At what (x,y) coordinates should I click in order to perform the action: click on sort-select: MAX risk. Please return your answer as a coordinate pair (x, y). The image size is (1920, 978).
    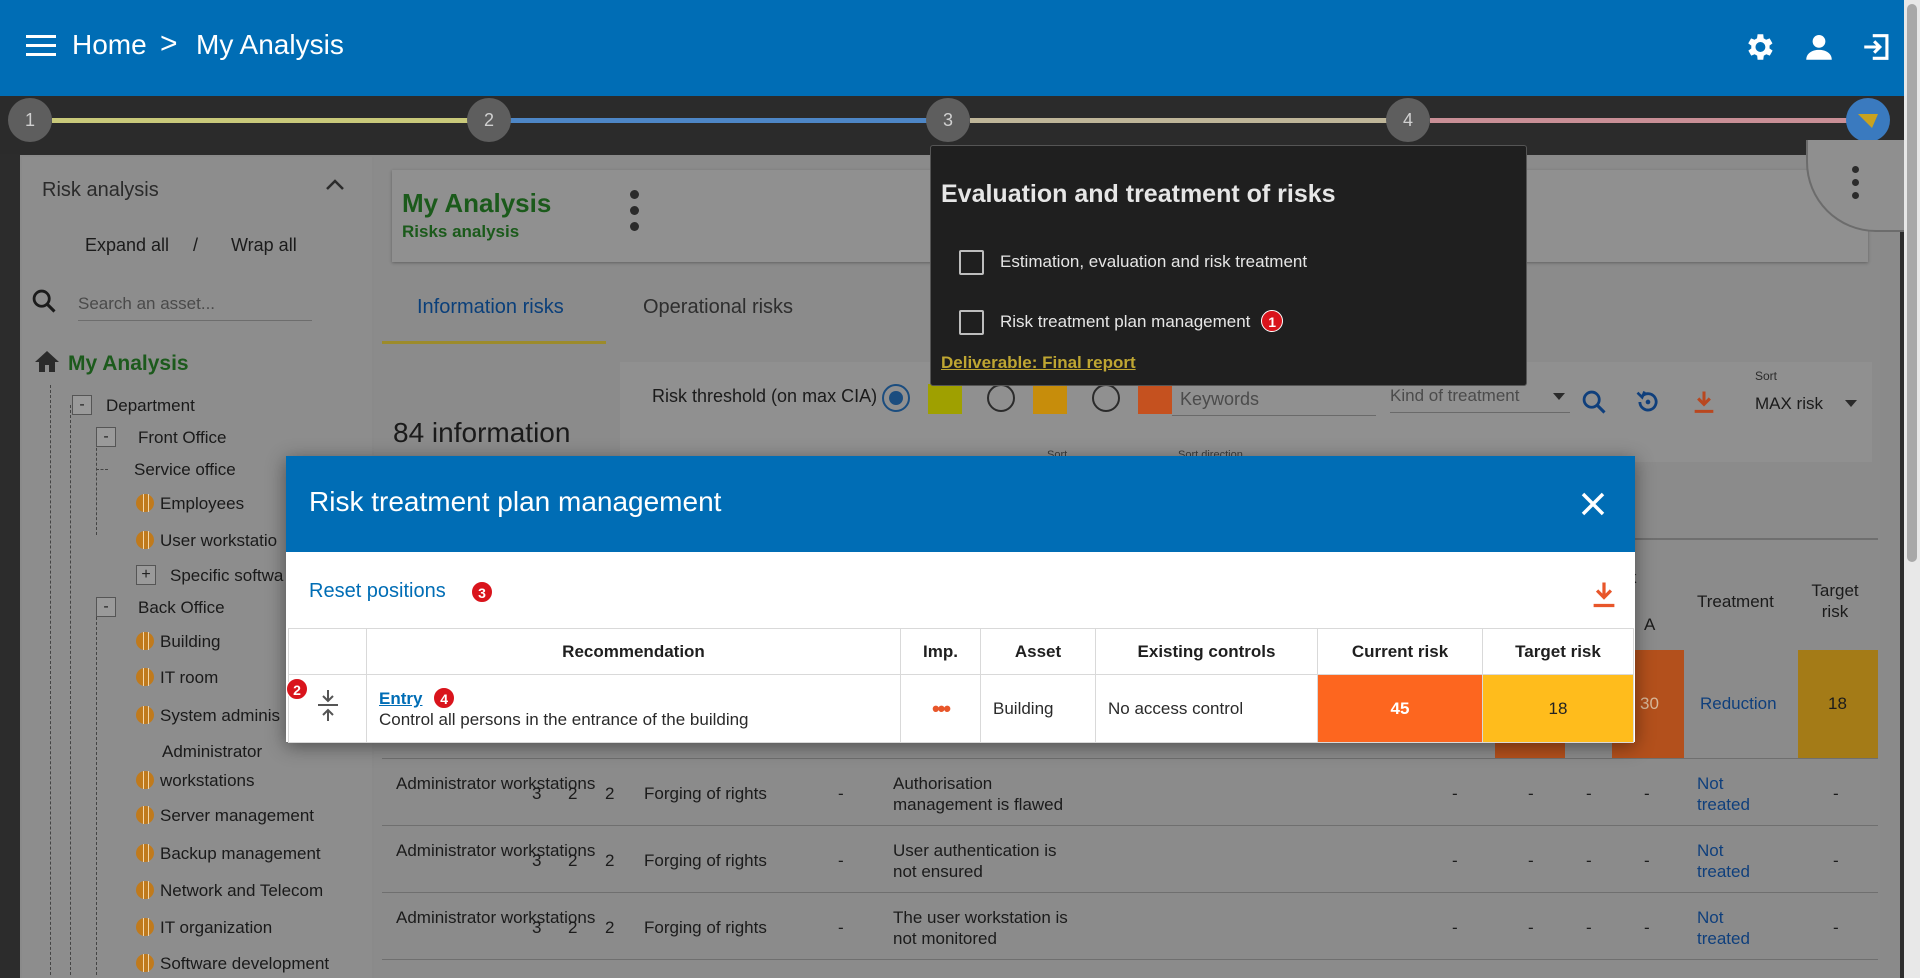
    Looking at the image, I should click on (1789, 404).